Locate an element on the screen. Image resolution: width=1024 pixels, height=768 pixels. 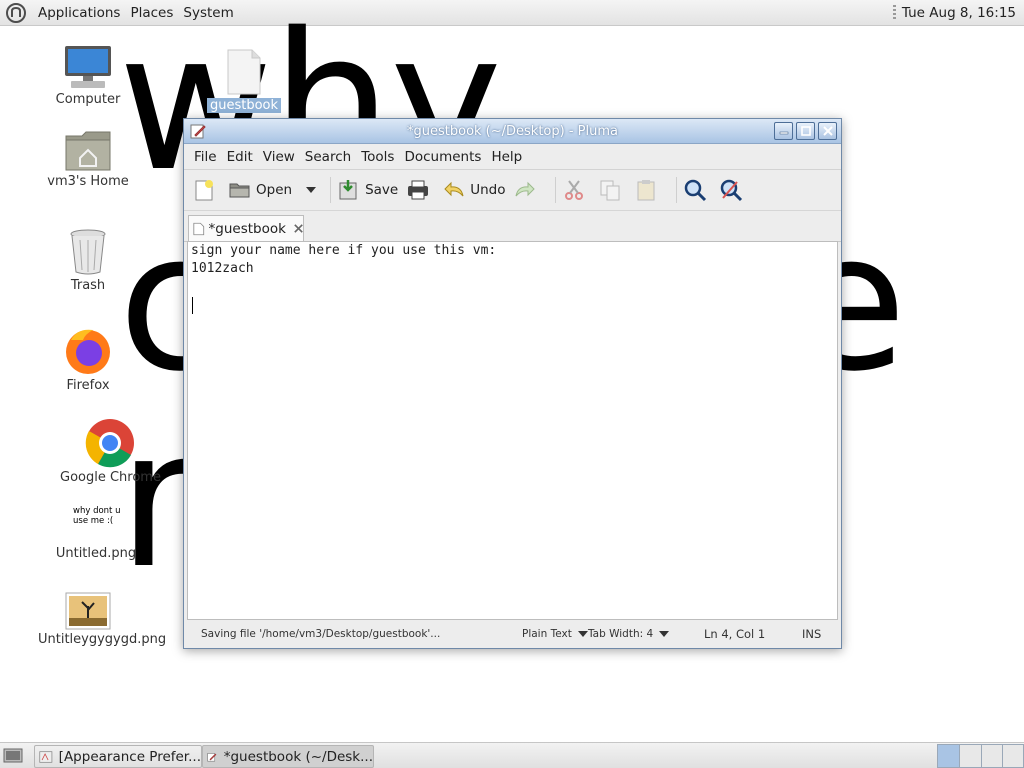
language-selector: Plain Text is located at coordinates (555, 634).